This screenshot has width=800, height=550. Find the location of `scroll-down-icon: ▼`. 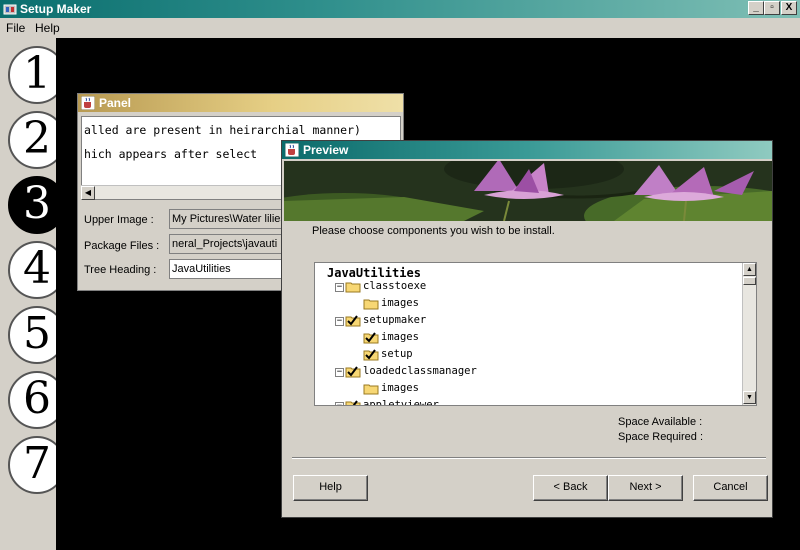

scroll-down-icon: ▼ is located at coordinates (749, 397).